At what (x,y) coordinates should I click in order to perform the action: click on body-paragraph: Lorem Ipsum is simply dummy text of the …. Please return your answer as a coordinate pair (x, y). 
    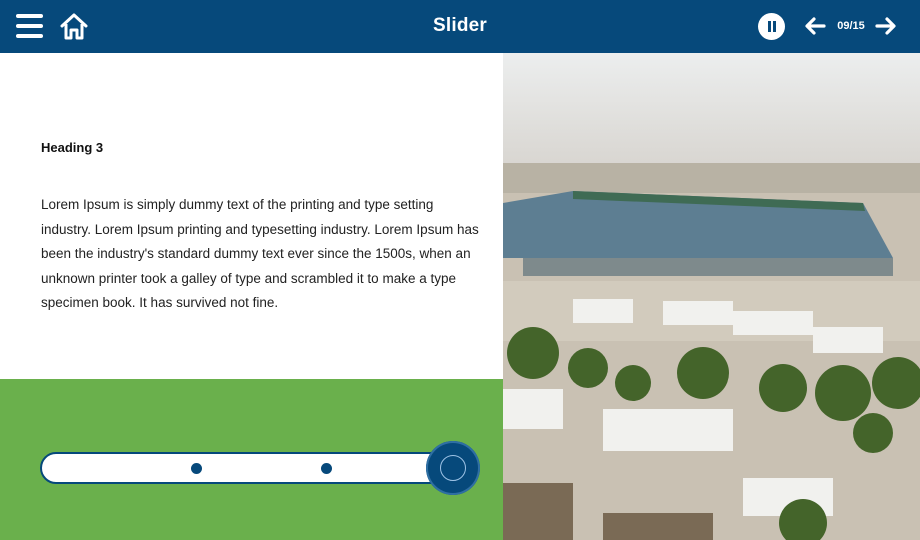
    Looking at the image, I should click on (260, 253).